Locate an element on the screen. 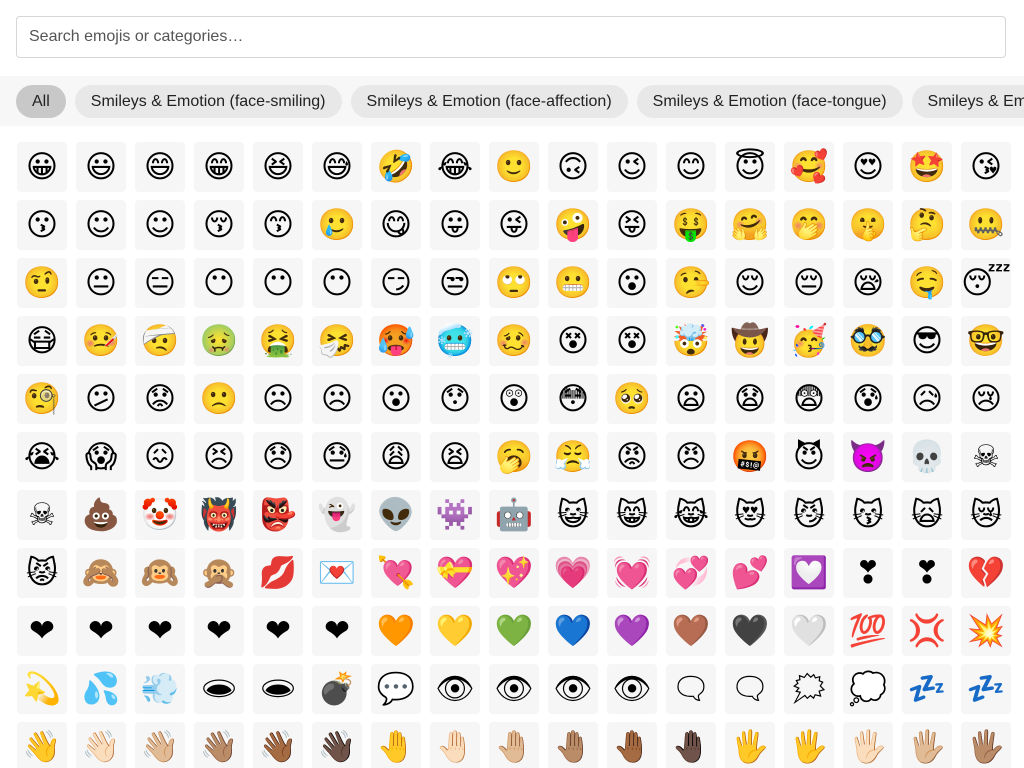 This screenshot has height=768, width=1024. emoji-cell: 🤭 is located at coordinates (809, 225).